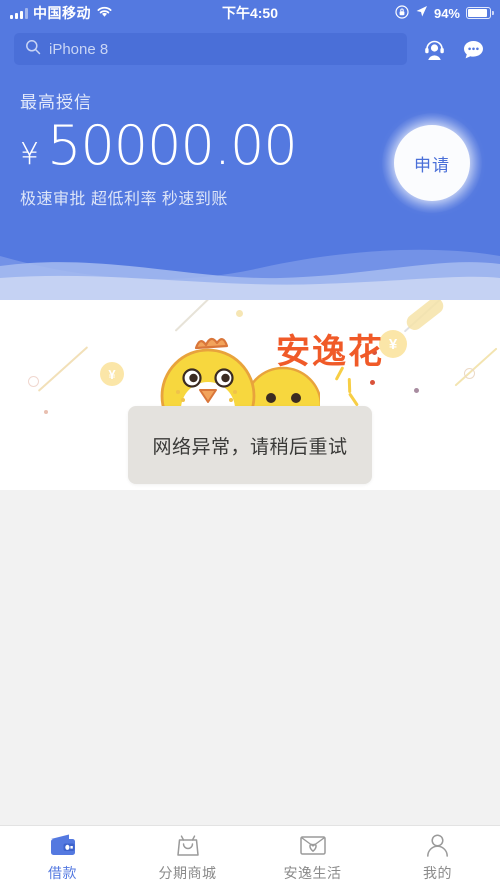 The width and height of the screenshot is (500, 889). I want to click on person-icon, so click(437, 846).